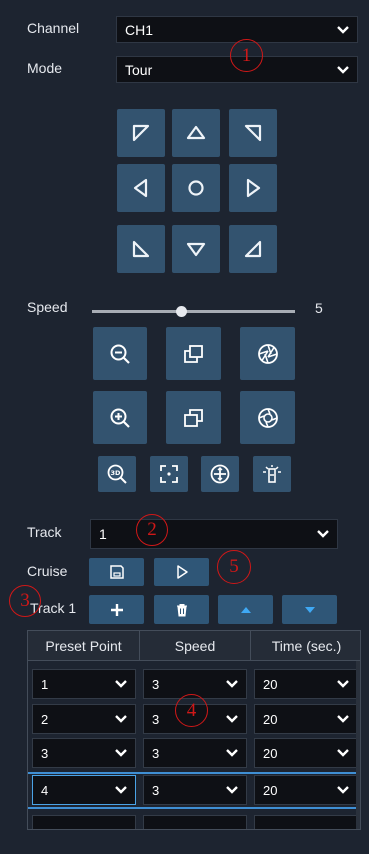  Describe the element at coordinates (305, 646) in the screenshot. I see `column-time: Time (sec.)` at that location.